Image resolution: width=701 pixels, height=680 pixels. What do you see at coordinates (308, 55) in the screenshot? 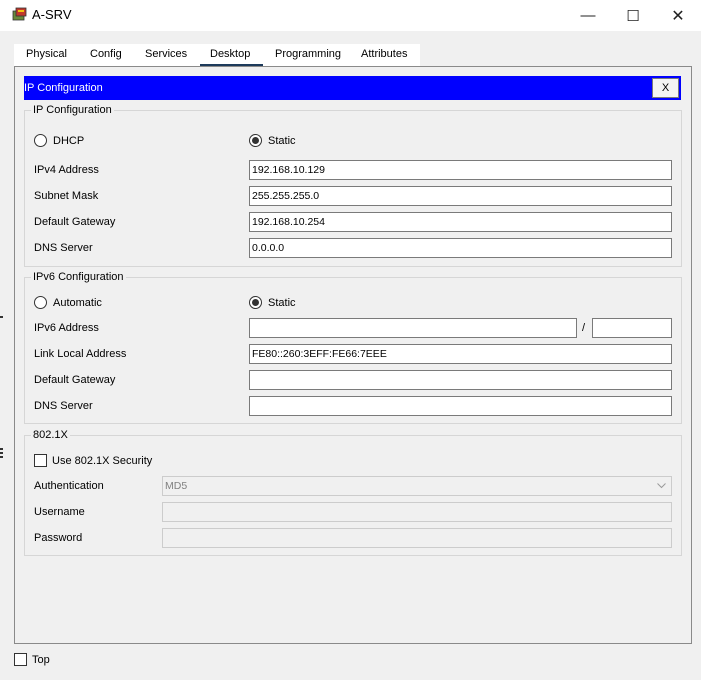
I see `tab-programming: Programming` at bounding box center [308, 55].